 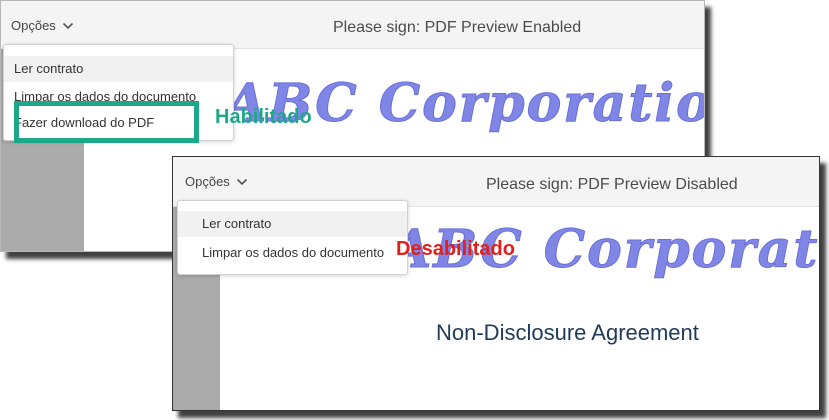 I want to click on top-bar: Opções Please sign: PDF Preview Enabled, so click(x=352, y=25).